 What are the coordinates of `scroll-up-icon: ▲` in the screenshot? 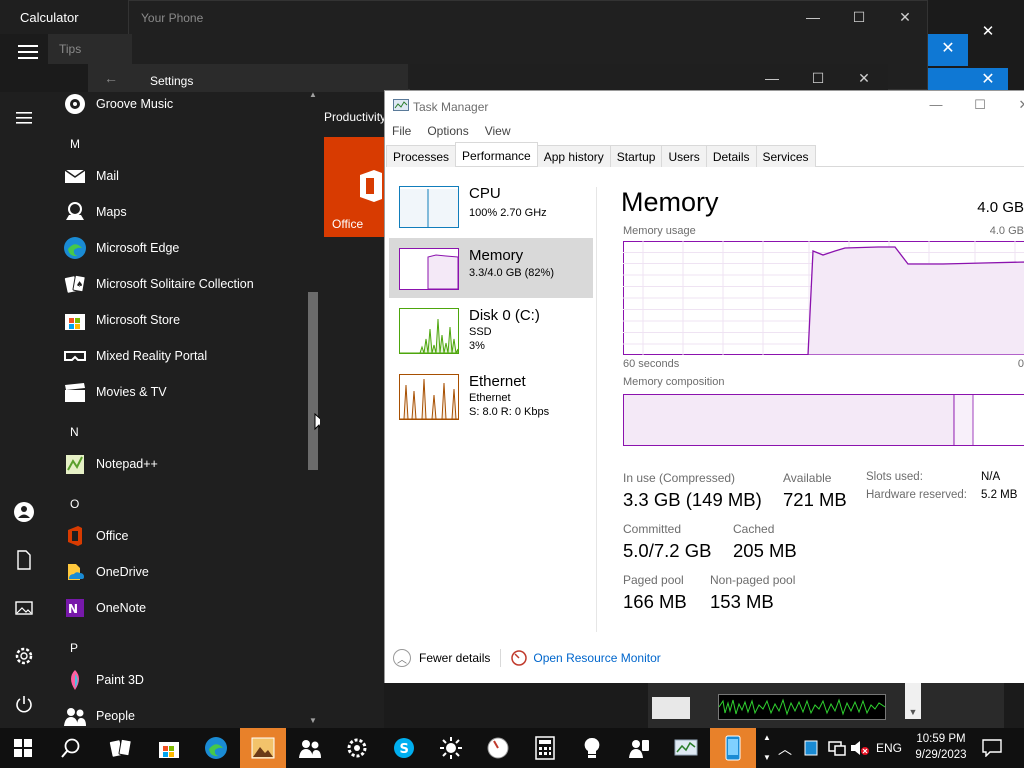 It's located at (313, 95).